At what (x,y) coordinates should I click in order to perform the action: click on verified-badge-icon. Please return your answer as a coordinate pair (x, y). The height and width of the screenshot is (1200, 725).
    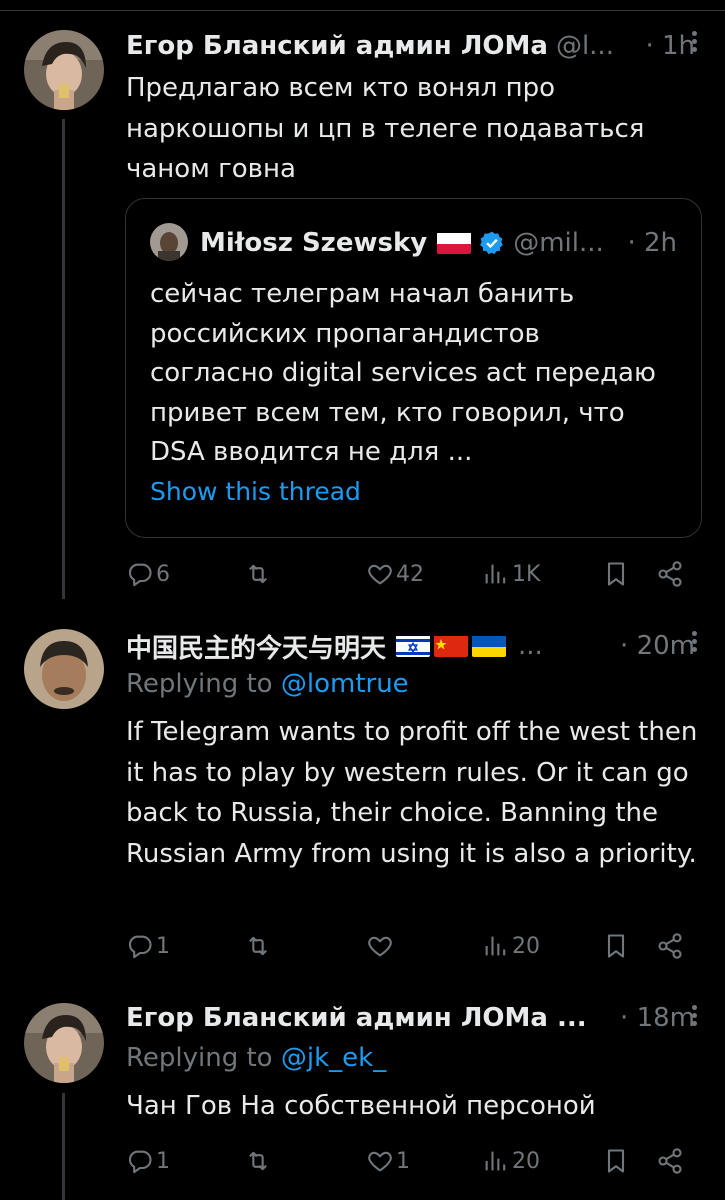
    Looking at the image, I should click on (492, 243).